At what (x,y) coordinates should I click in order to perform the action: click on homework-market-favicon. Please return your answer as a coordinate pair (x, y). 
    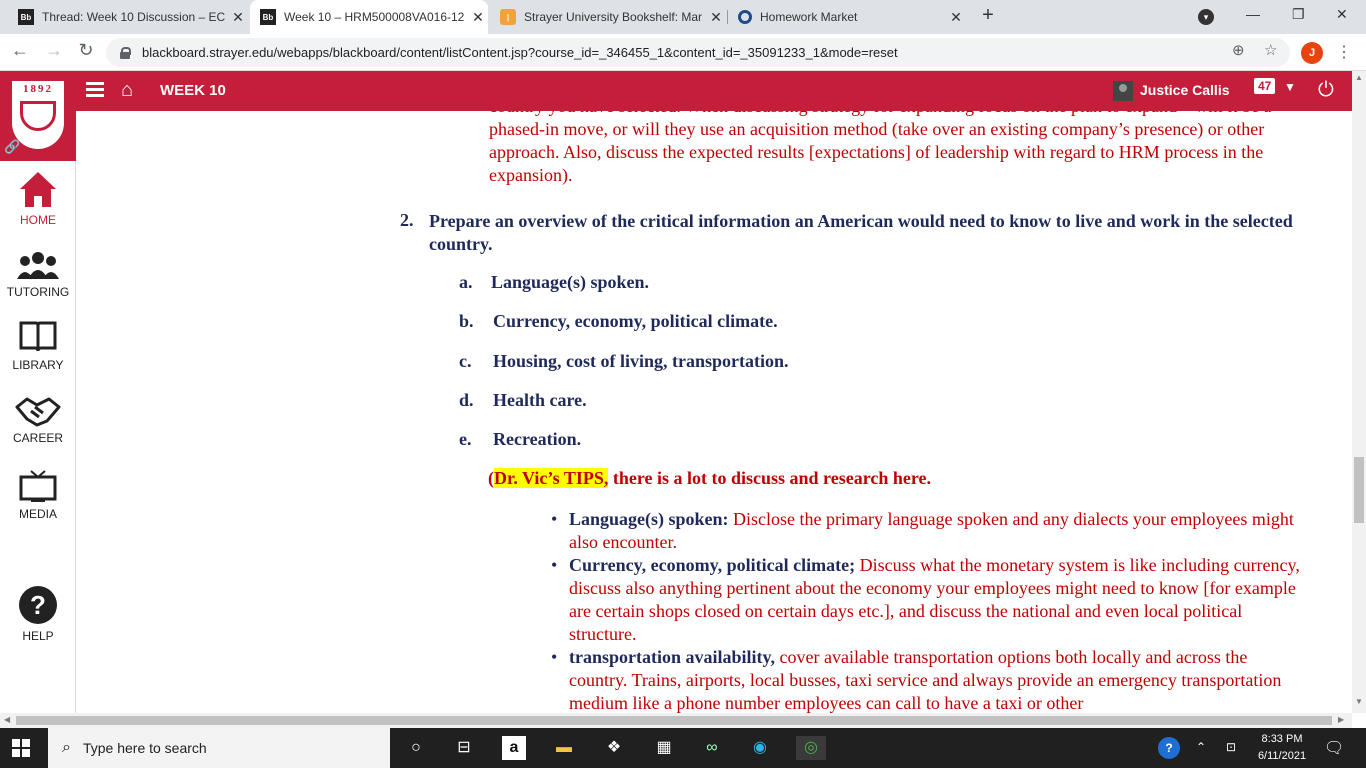
    Looking at the image, I should click on (745, 17).